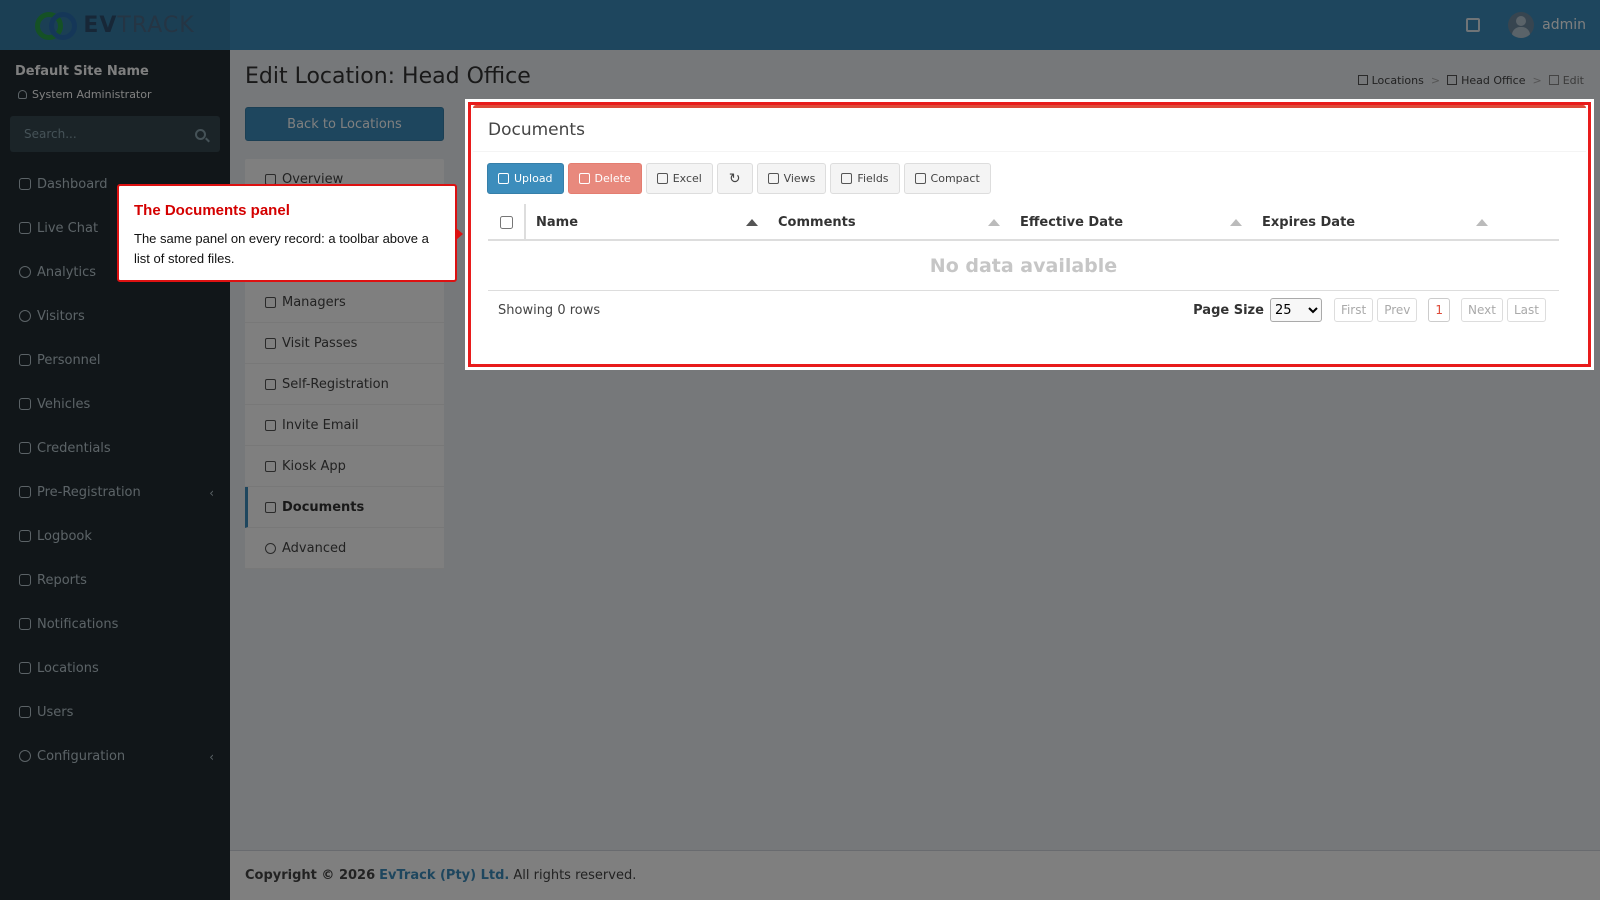 Image resolution: width=1600 pixels, height=900 pixels. Describe the element at coordinates (25, 404) in the screenshot. I see `car-icon` at that location.